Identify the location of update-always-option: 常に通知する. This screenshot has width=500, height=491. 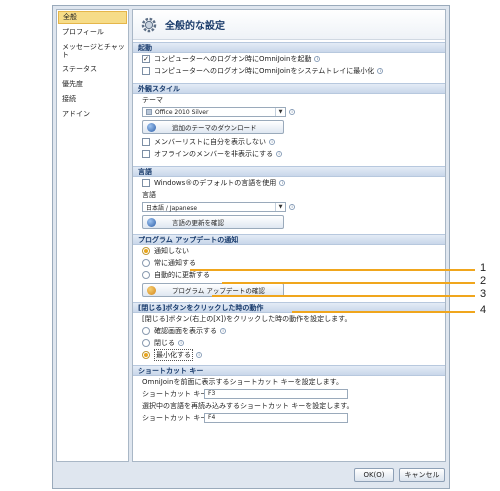
(289, 263).